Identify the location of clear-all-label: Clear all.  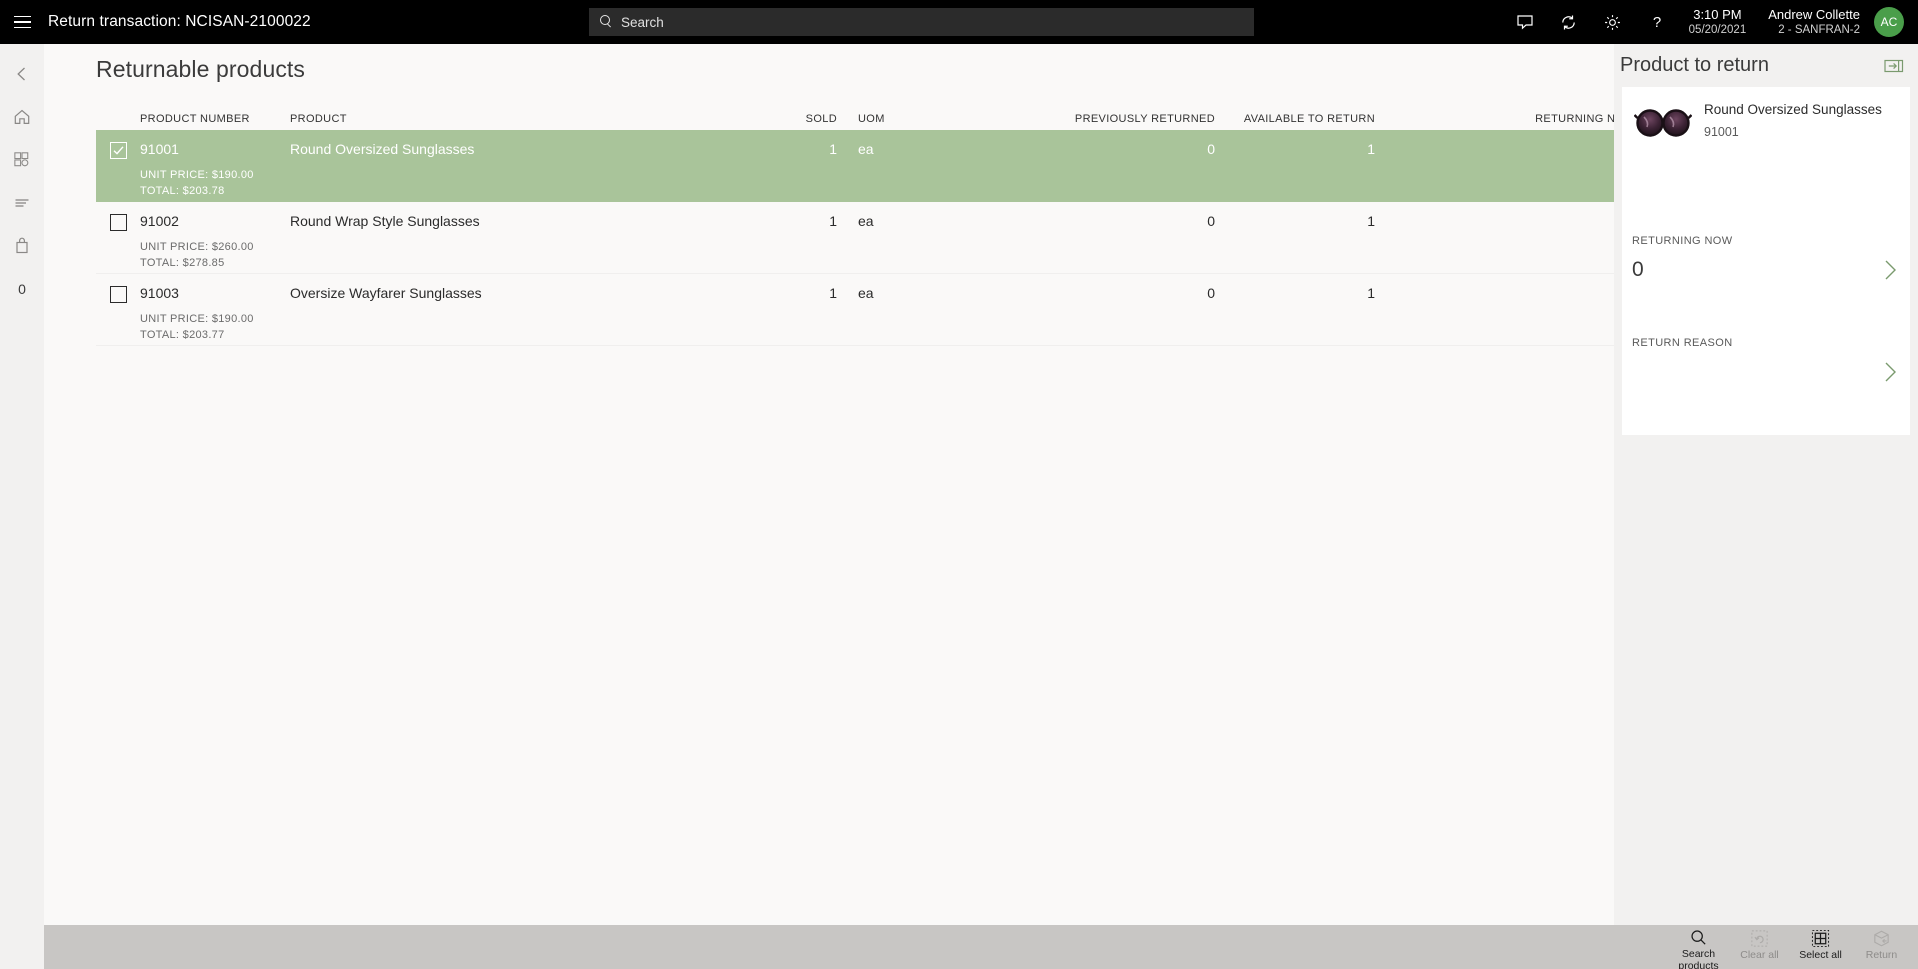
(1759, 955).